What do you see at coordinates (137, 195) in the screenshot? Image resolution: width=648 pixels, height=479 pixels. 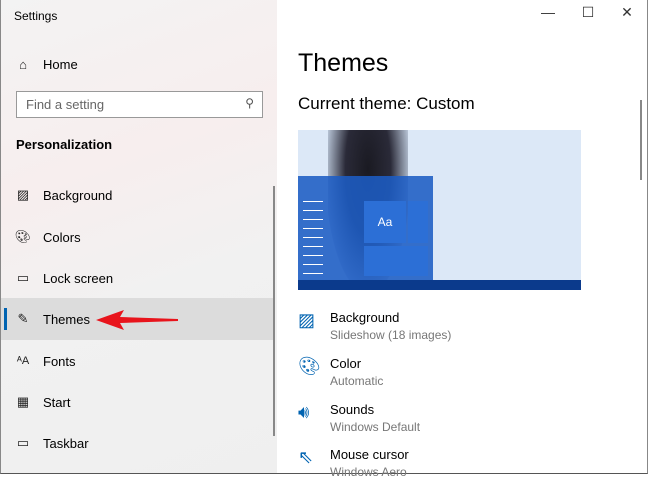 I see `sidebar-item-background: ▨ Background` at bounding box center [137, 195].